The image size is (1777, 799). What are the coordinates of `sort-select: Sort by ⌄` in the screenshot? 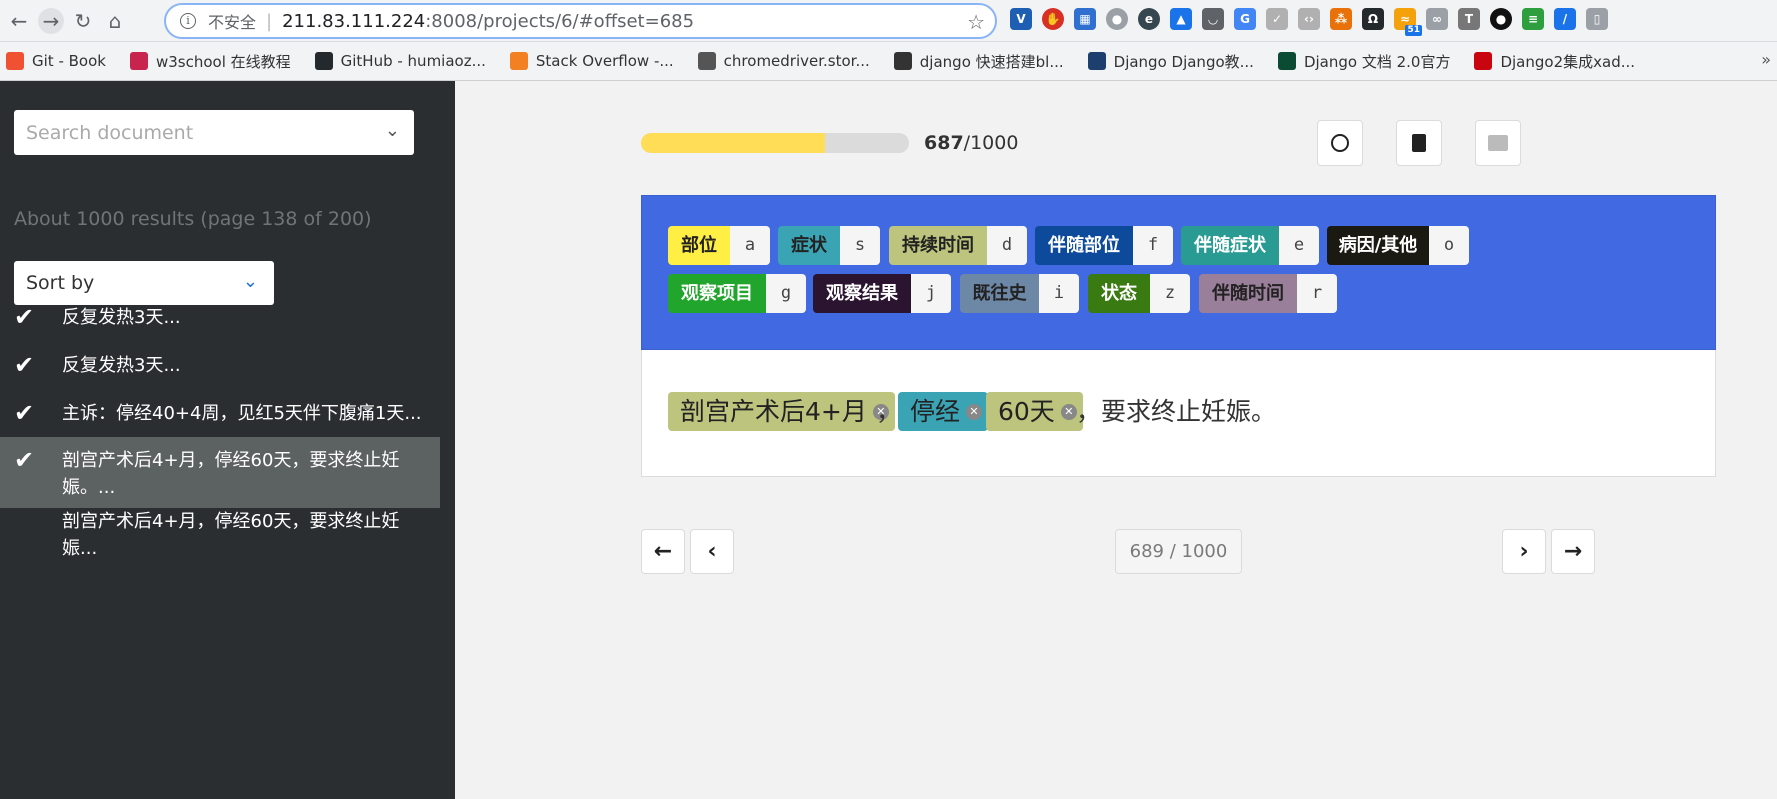 It's located at (144, 283).